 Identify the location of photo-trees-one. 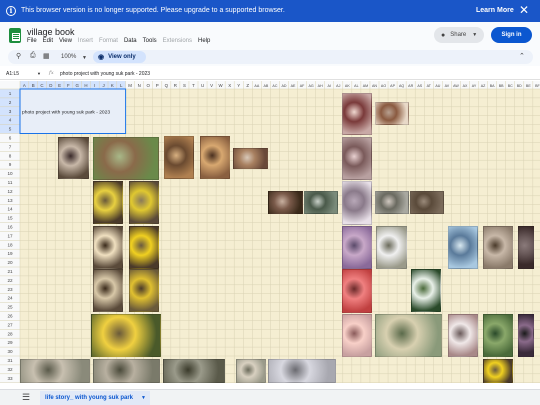
(285, 202).